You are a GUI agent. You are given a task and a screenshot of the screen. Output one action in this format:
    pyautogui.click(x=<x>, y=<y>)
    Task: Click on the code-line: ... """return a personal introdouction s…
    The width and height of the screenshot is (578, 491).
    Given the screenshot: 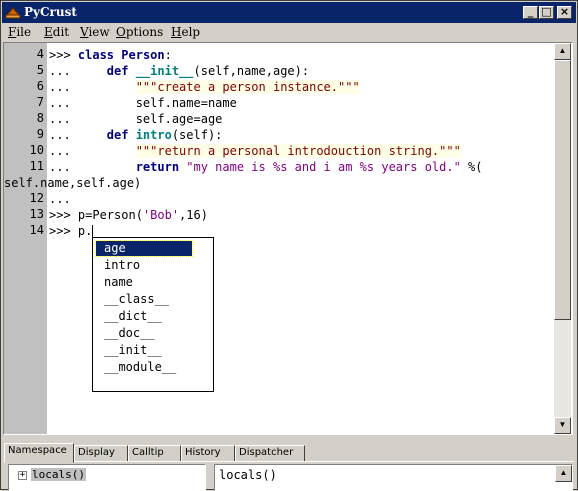 What is the action you would take?
    pyautogui.click(x=255, y=151)
    